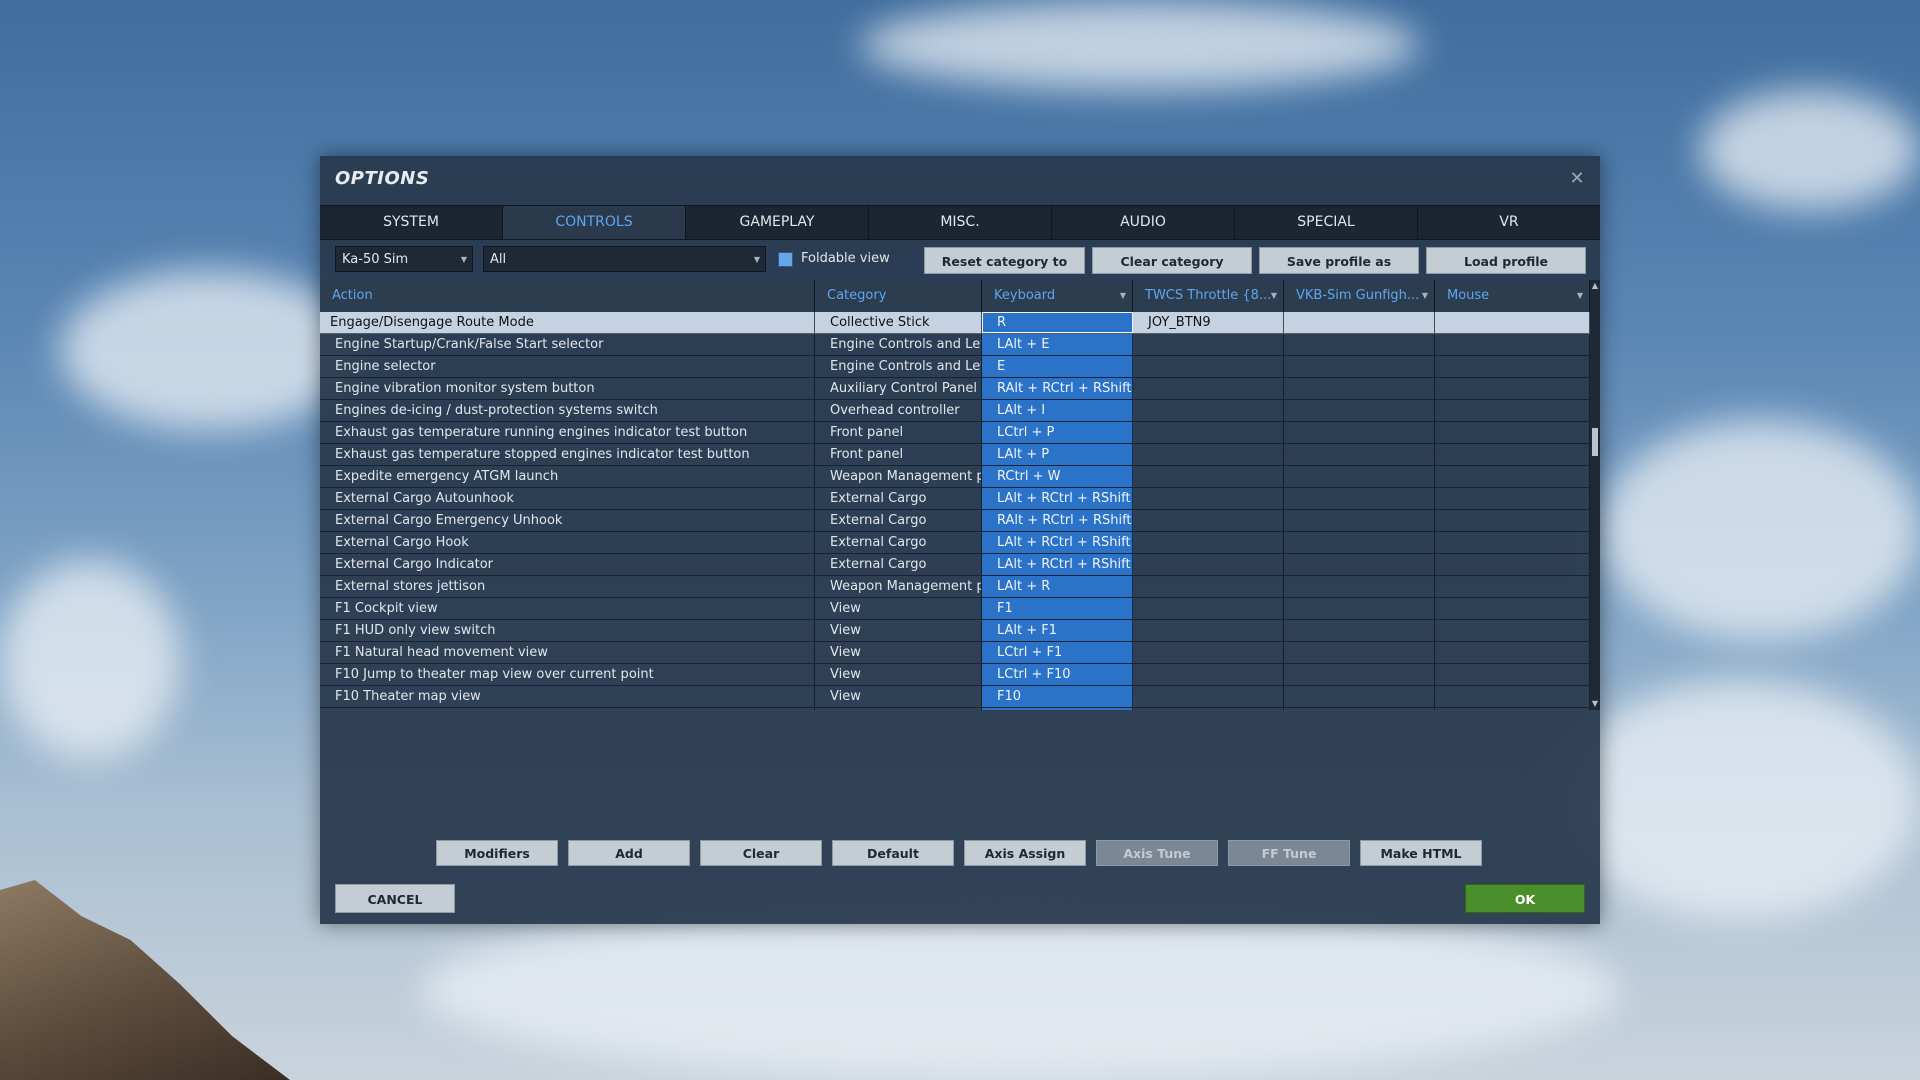 The width and height of the screenshot is (1920, 1080). Describe the element at coordinates (960, 222) in the screenshot. I see `tab-misc: MISC.` at that location.